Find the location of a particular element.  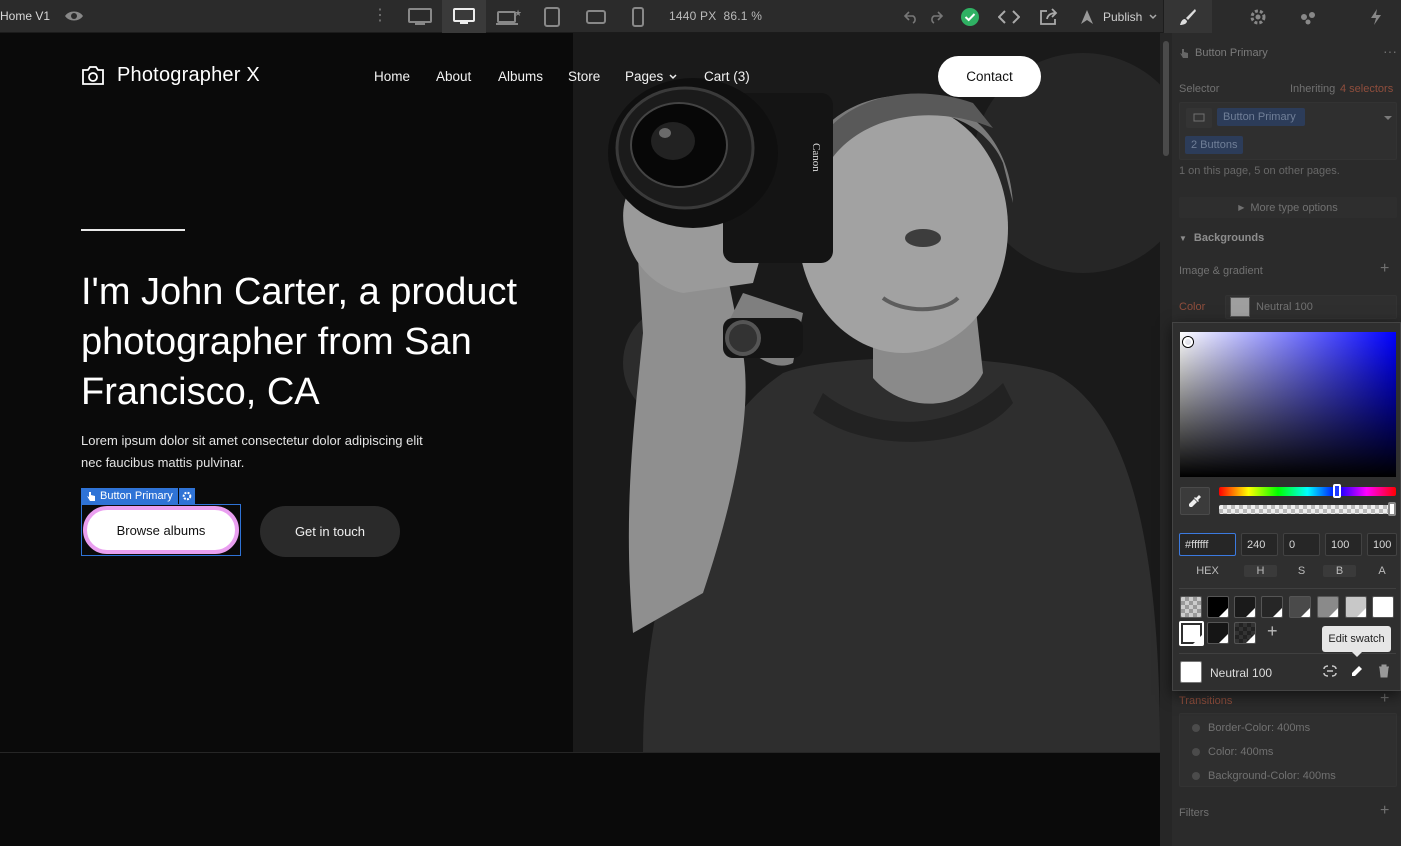

element-header-name: Button Primary is located at coordinates (1231, 53).